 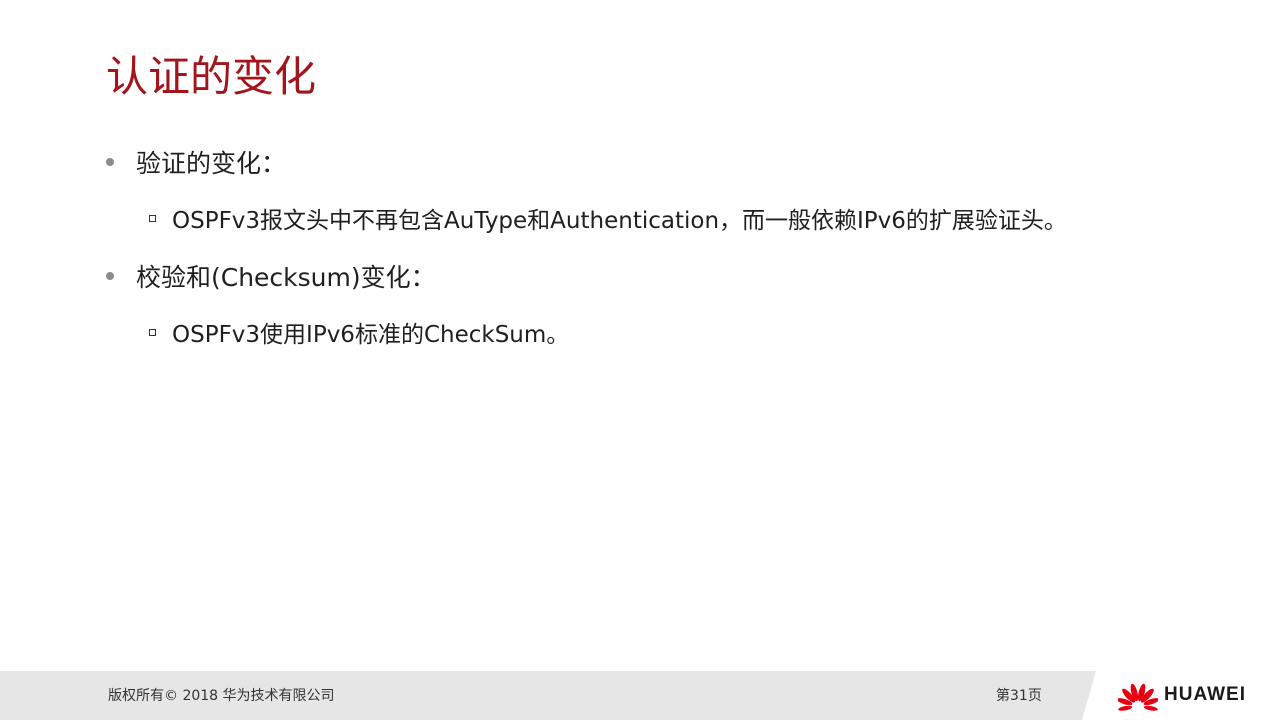 What do you see at coordinates (371, 335) in the screenshot?
I see `sub-bullet-text: OSPFv3使用IPv6标准的CheckSum。` at bounding box center [371, 335].